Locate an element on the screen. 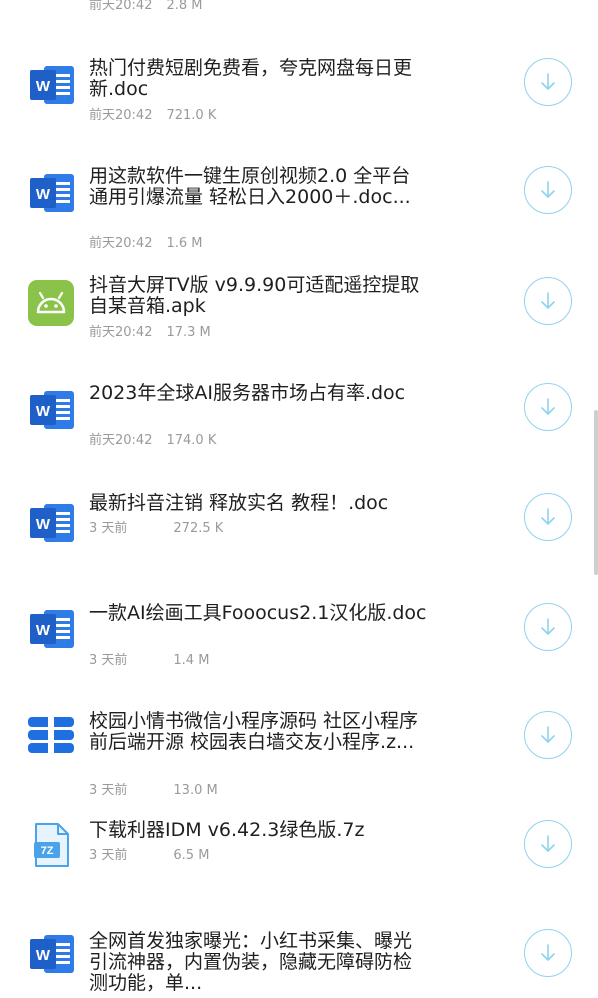 This screenshot has width=598, height=998. file-size: 13.0 M is located at coordinates (195, 790).